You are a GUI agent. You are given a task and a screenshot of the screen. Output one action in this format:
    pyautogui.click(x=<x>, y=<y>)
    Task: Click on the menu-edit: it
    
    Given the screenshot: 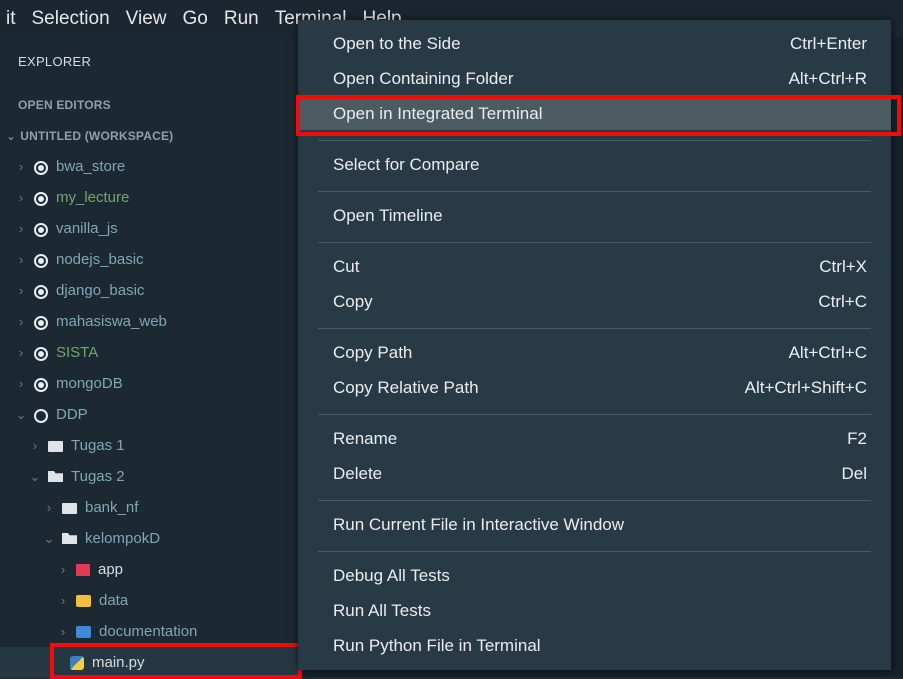 What is the action you would take?
    pyautogui.click(x=12, y=19)
    